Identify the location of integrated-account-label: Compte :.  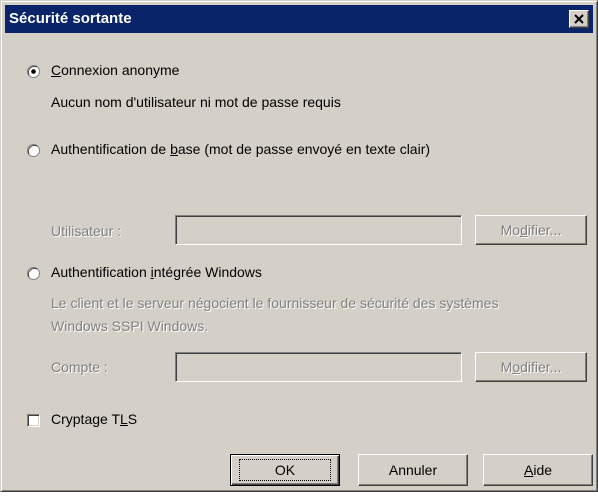
(79, 367).